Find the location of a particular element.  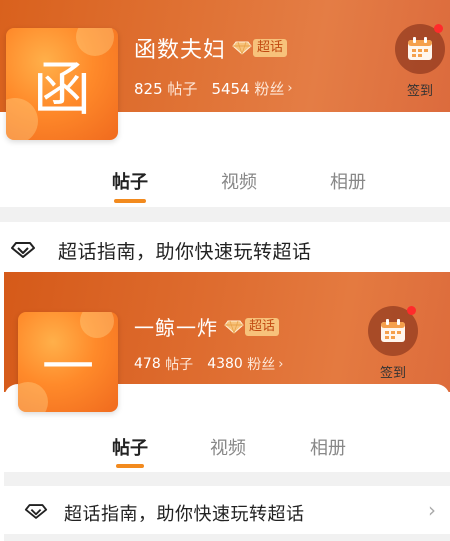

topic-avatar: 函 is located at coordinates (62, 84).